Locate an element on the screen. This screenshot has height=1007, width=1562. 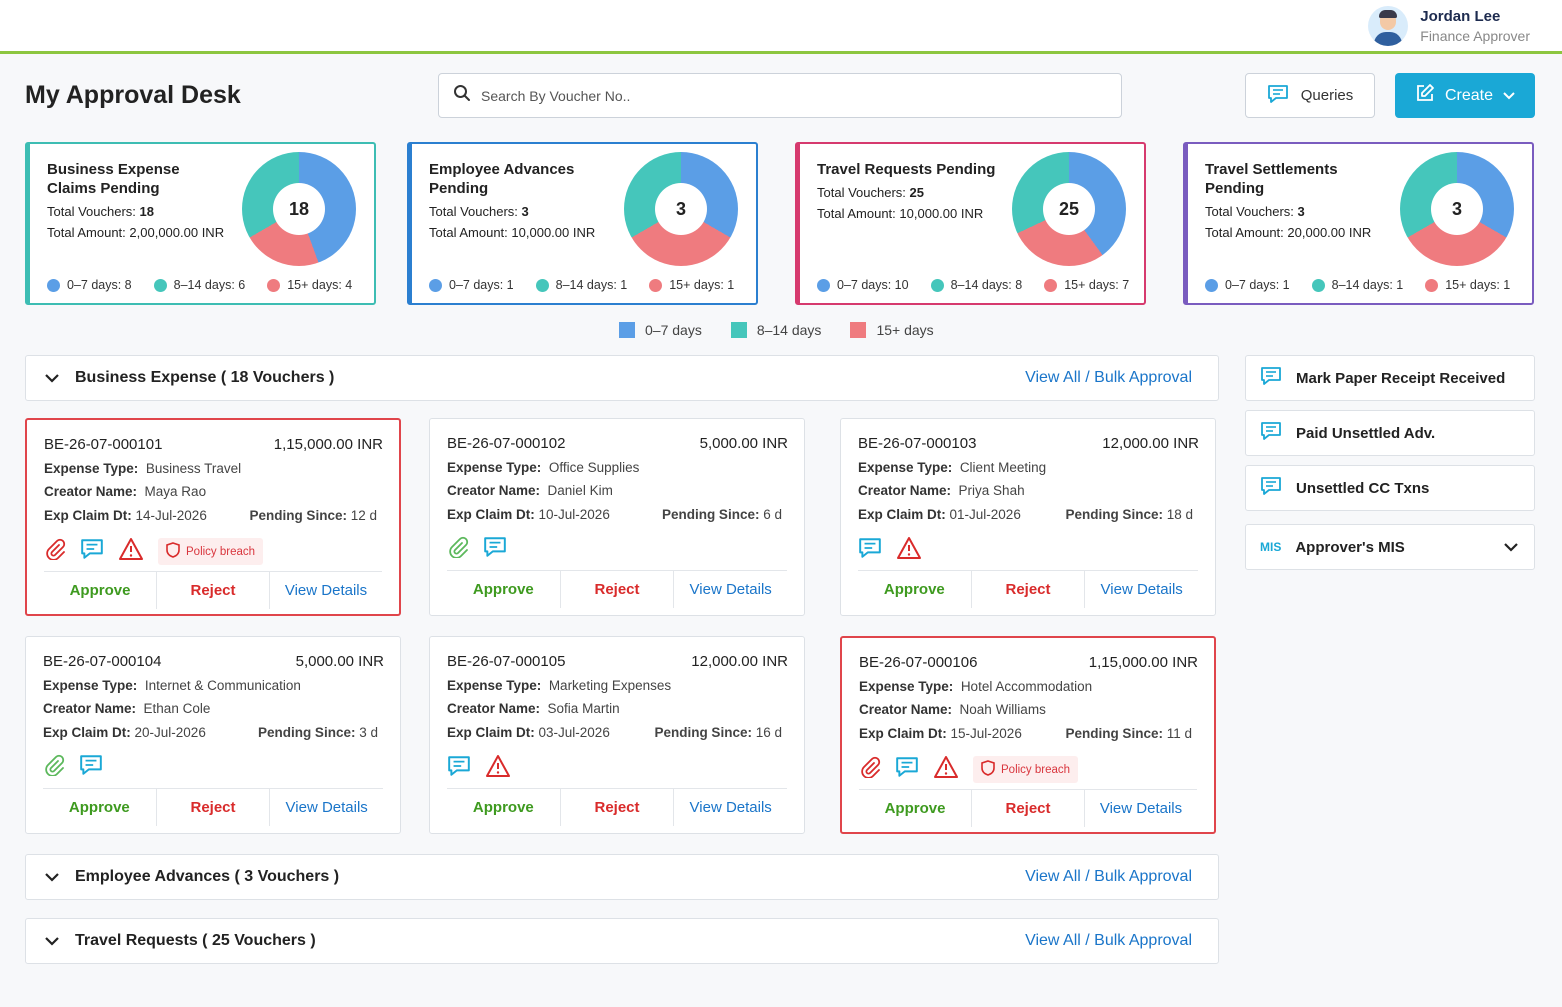
blue-square-icon is located at coordinates (627, 330).